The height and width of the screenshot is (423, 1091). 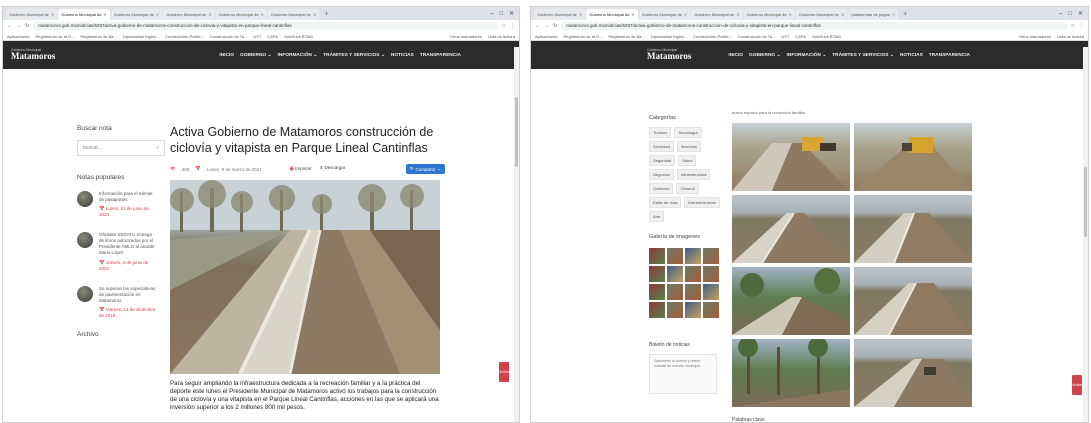 What do you see at coordinates (660, 132) in the screenshot?
I see `category-chip: Turismo` at bounding box center [660, 132].